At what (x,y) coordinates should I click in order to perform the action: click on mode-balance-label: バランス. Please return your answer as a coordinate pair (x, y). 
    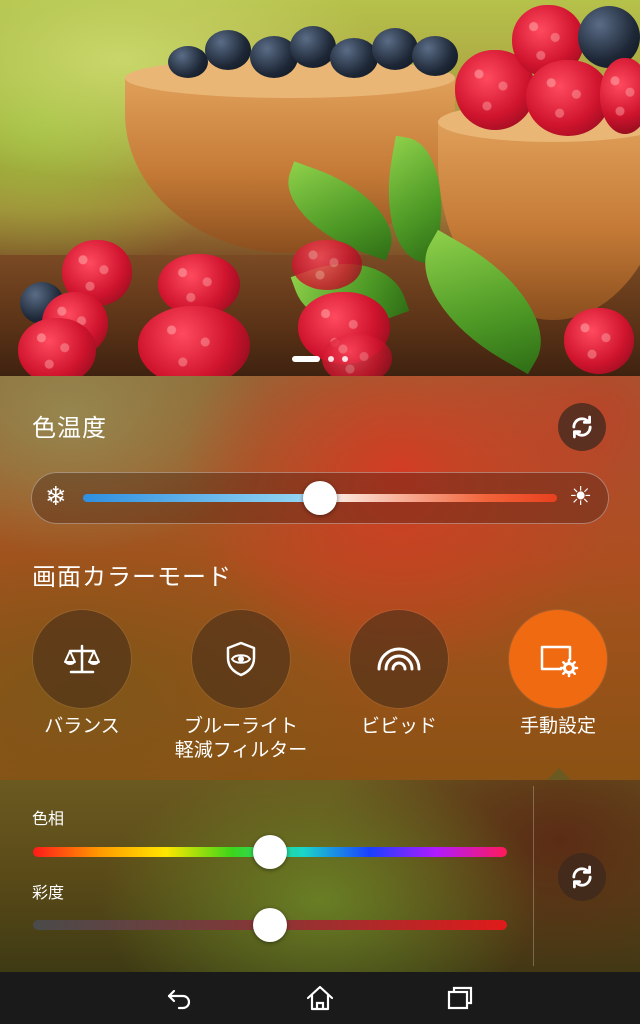
    Looking at the image, I should click on (82, 726).